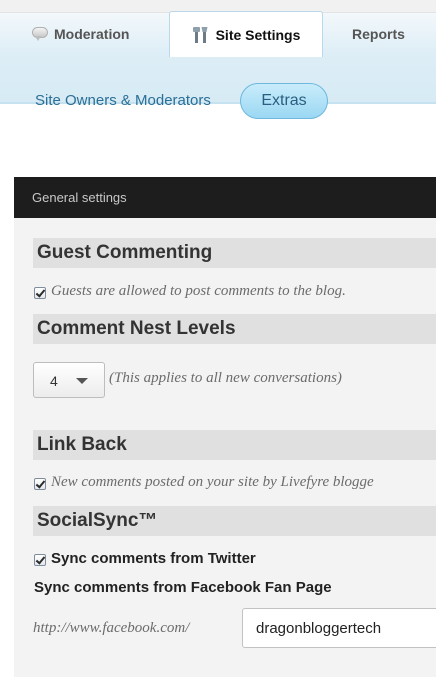 The image size is (436, 677). I want to click on extras-button-label: Extras, so click(284, 100).